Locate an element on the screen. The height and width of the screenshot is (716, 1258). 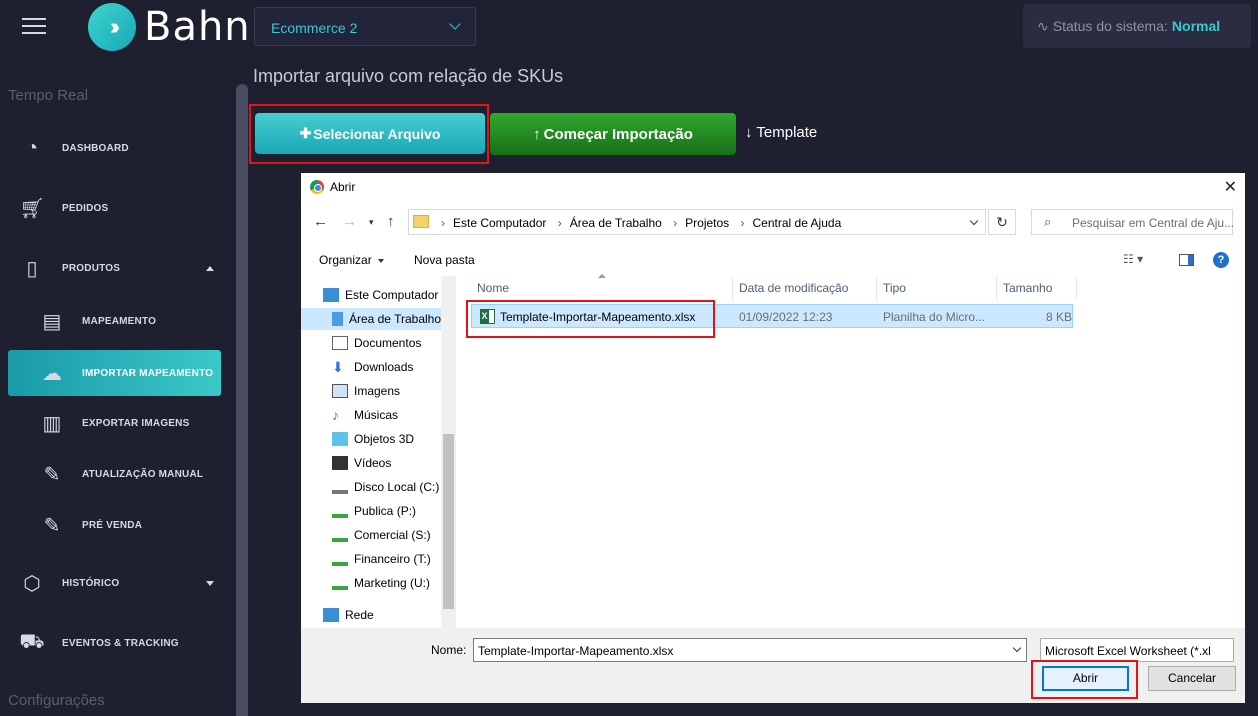
scrollbar-thumb is located at coordinates (448, 521).